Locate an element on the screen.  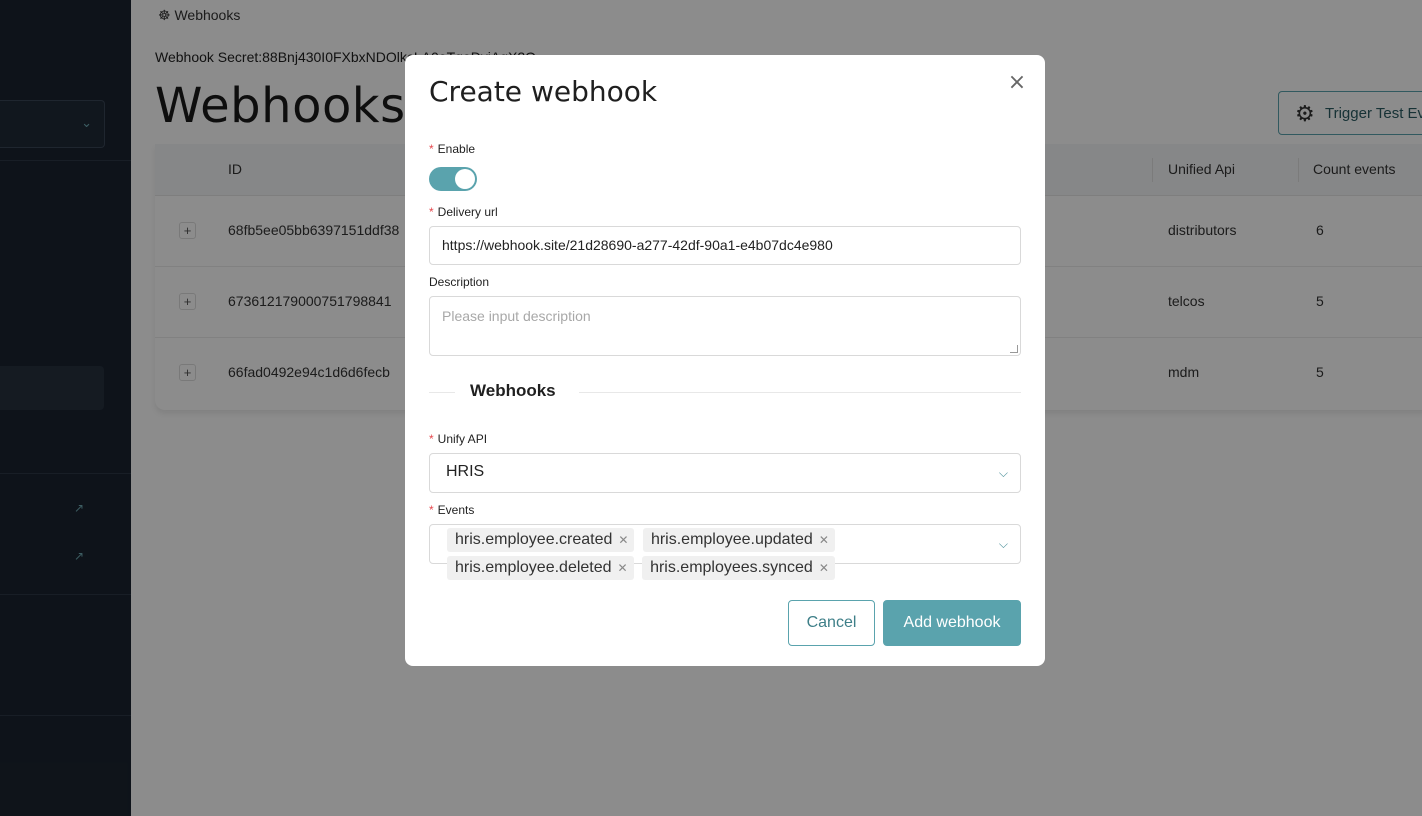
cancel-button: Cancel is located at coordinates (831, 623).